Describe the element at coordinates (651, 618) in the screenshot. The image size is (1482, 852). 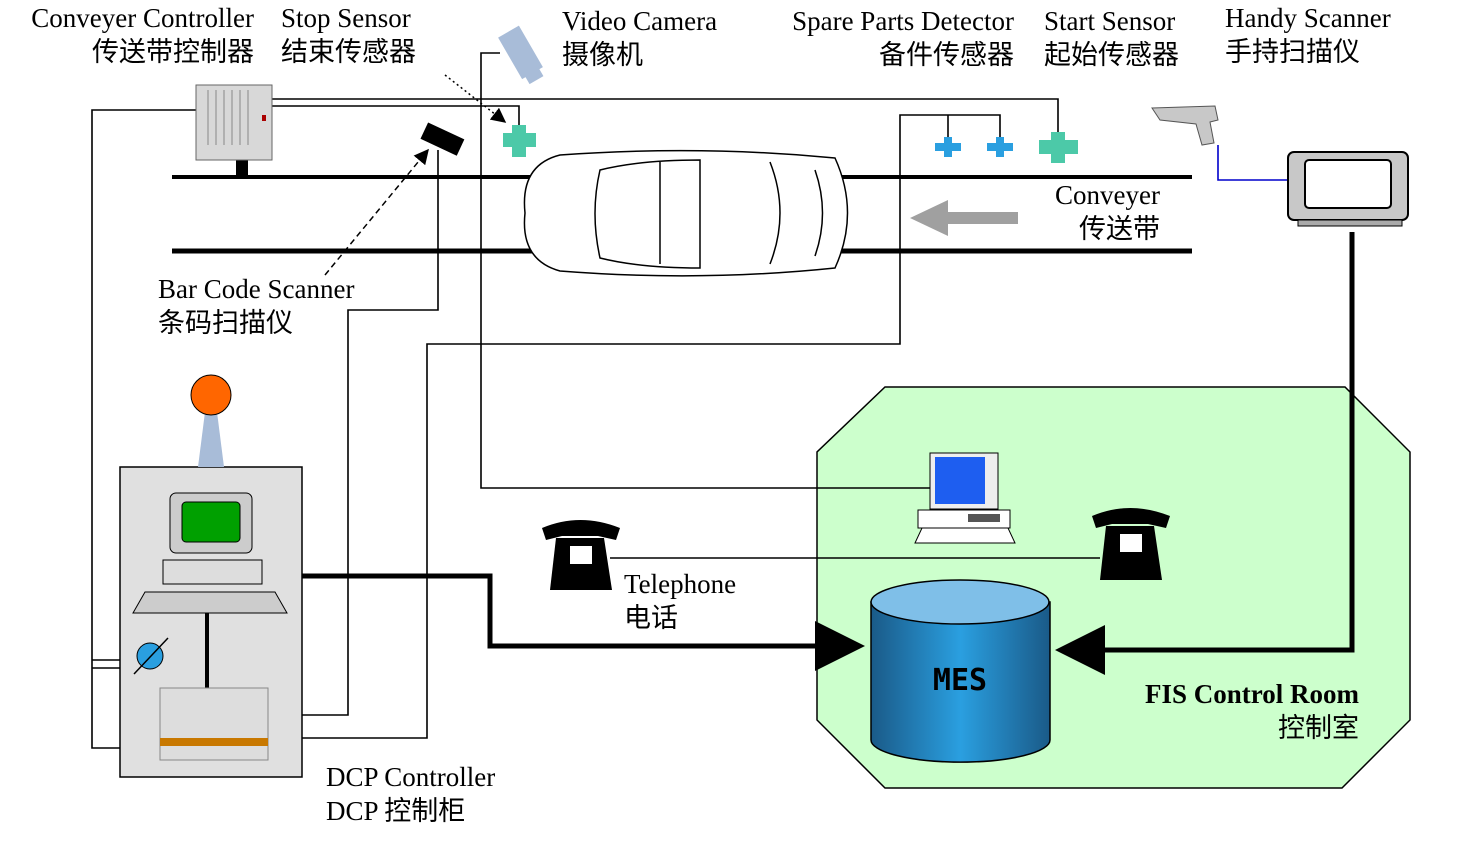
I see `label-zh: 电话` at that location.